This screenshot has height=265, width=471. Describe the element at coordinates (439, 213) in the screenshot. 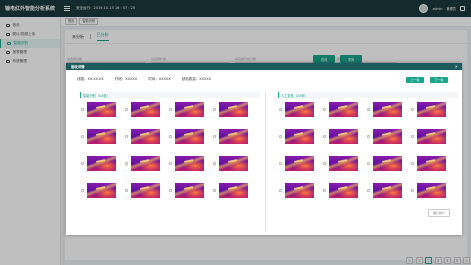

I see `confirm-statistics-button: 确认统计` at that location.